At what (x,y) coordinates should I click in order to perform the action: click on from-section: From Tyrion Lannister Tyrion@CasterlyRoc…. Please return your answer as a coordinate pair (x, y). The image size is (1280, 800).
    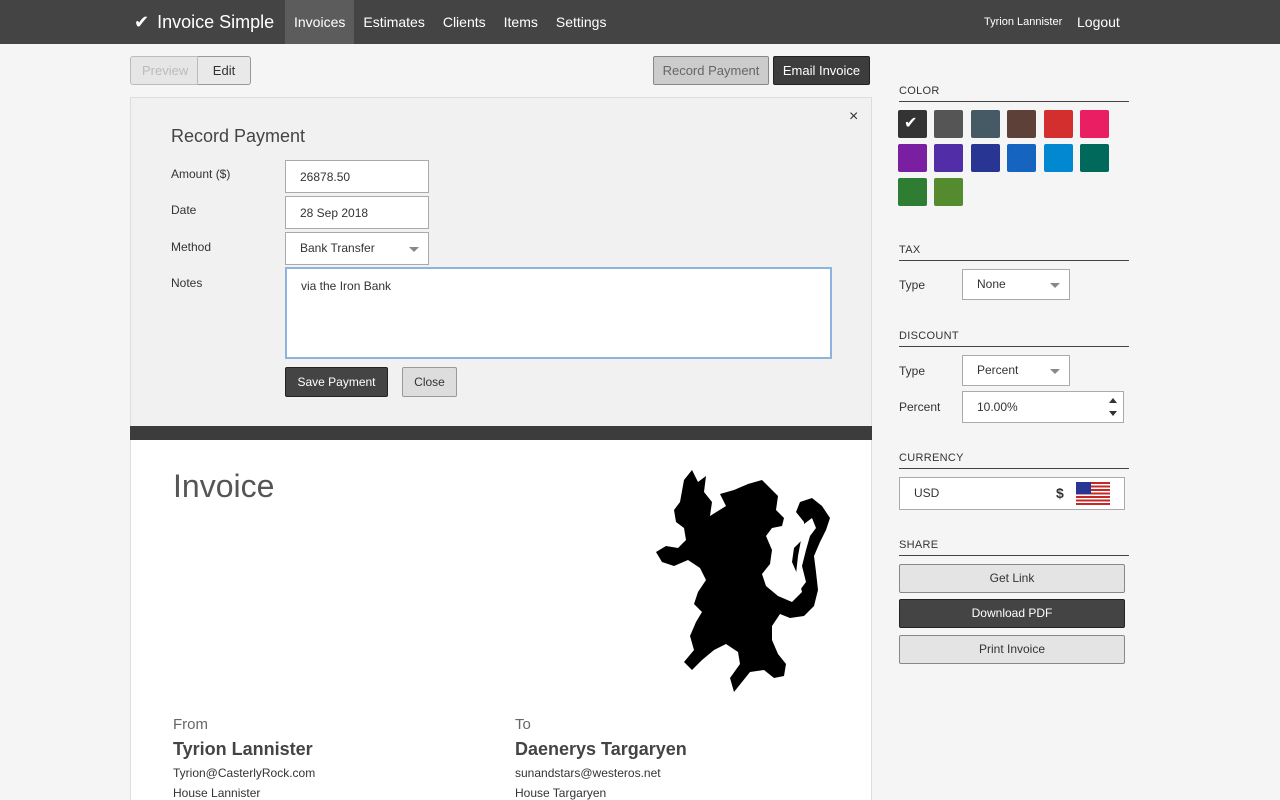
    Looking at the image, I should click on (244, 758).